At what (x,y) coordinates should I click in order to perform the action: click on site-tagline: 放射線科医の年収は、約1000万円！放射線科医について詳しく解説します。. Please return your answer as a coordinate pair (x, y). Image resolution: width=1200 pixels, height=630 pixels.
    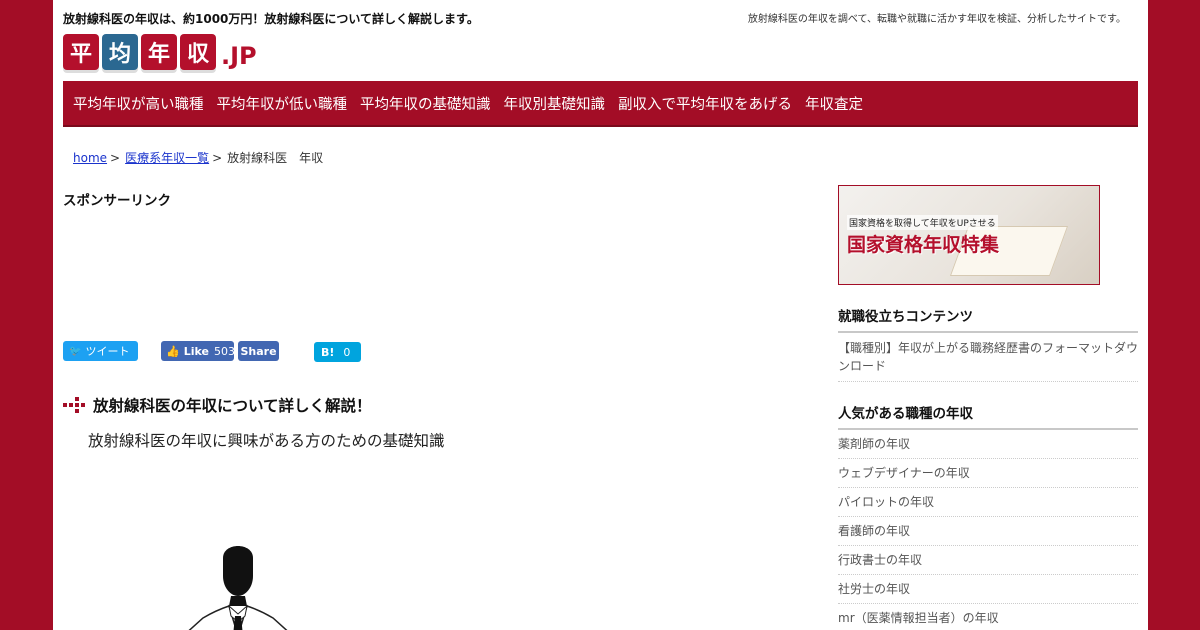
    Looking at the image, I should click on (271, 19).